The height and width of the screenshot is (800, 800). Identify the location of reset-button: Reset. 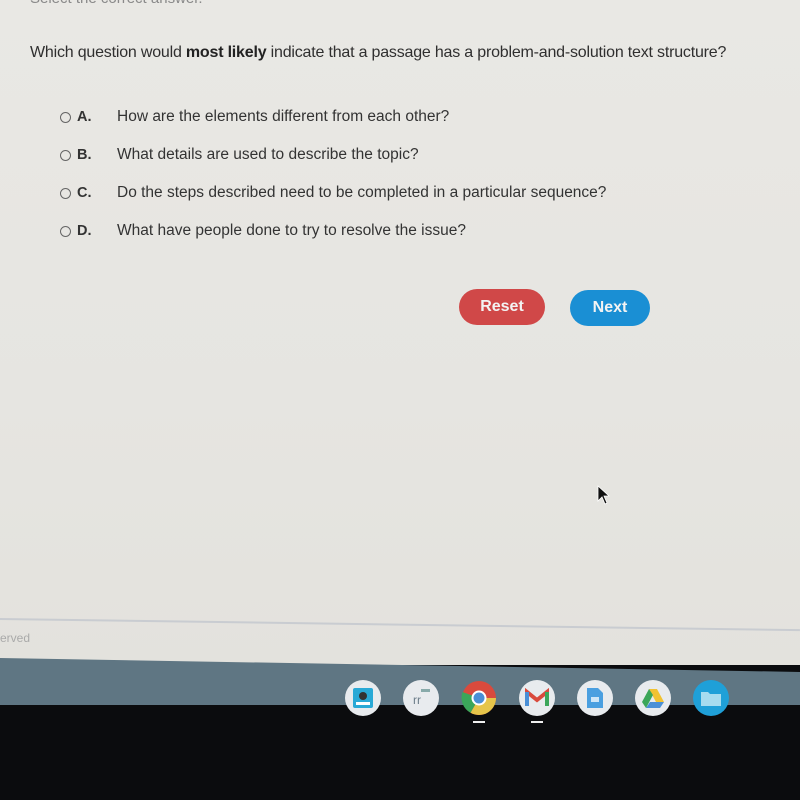
(502, 307).